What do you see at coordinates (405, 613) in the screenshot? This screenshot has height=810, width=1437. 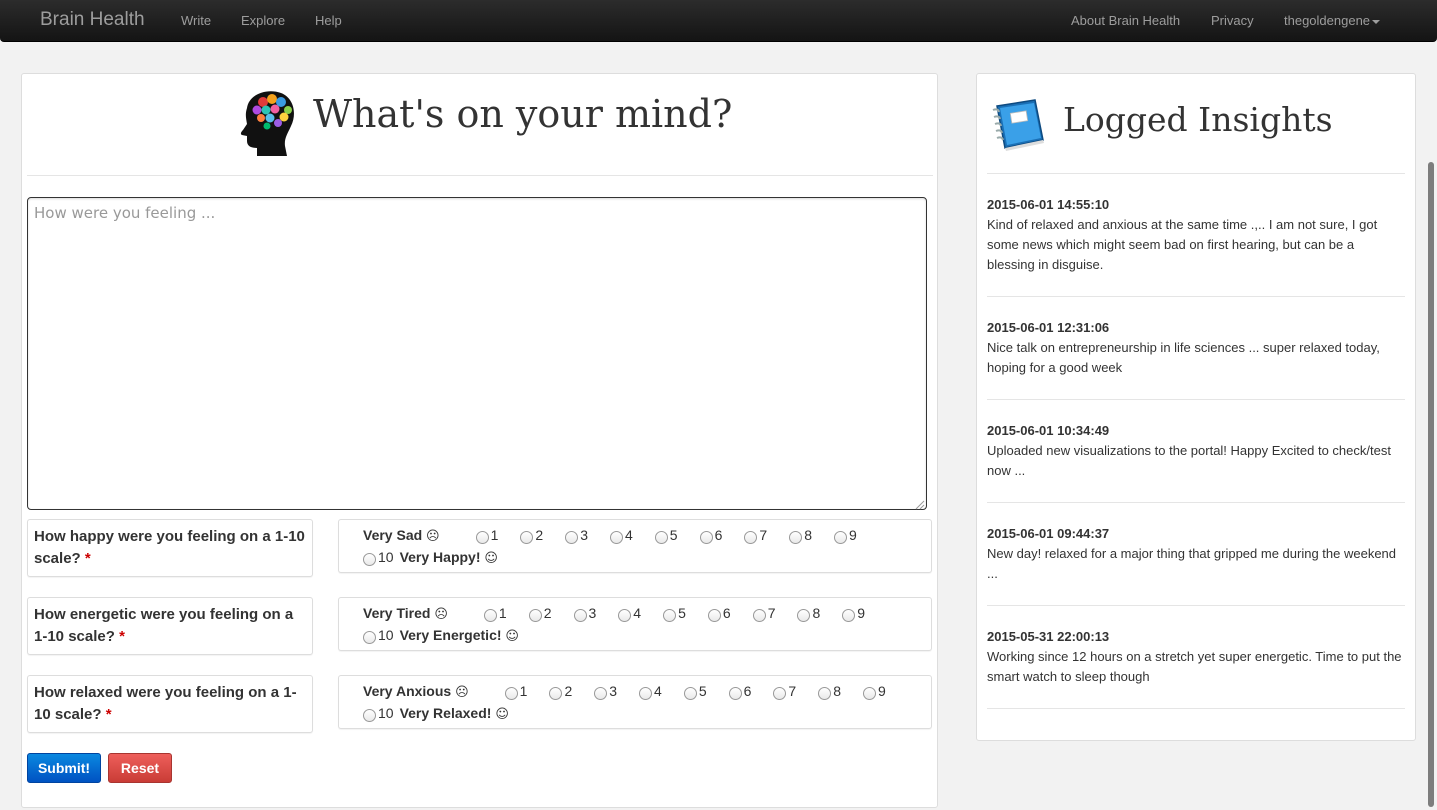 I see `scale-low-label: Very Tired ☹` at bounding box center [405, 613].